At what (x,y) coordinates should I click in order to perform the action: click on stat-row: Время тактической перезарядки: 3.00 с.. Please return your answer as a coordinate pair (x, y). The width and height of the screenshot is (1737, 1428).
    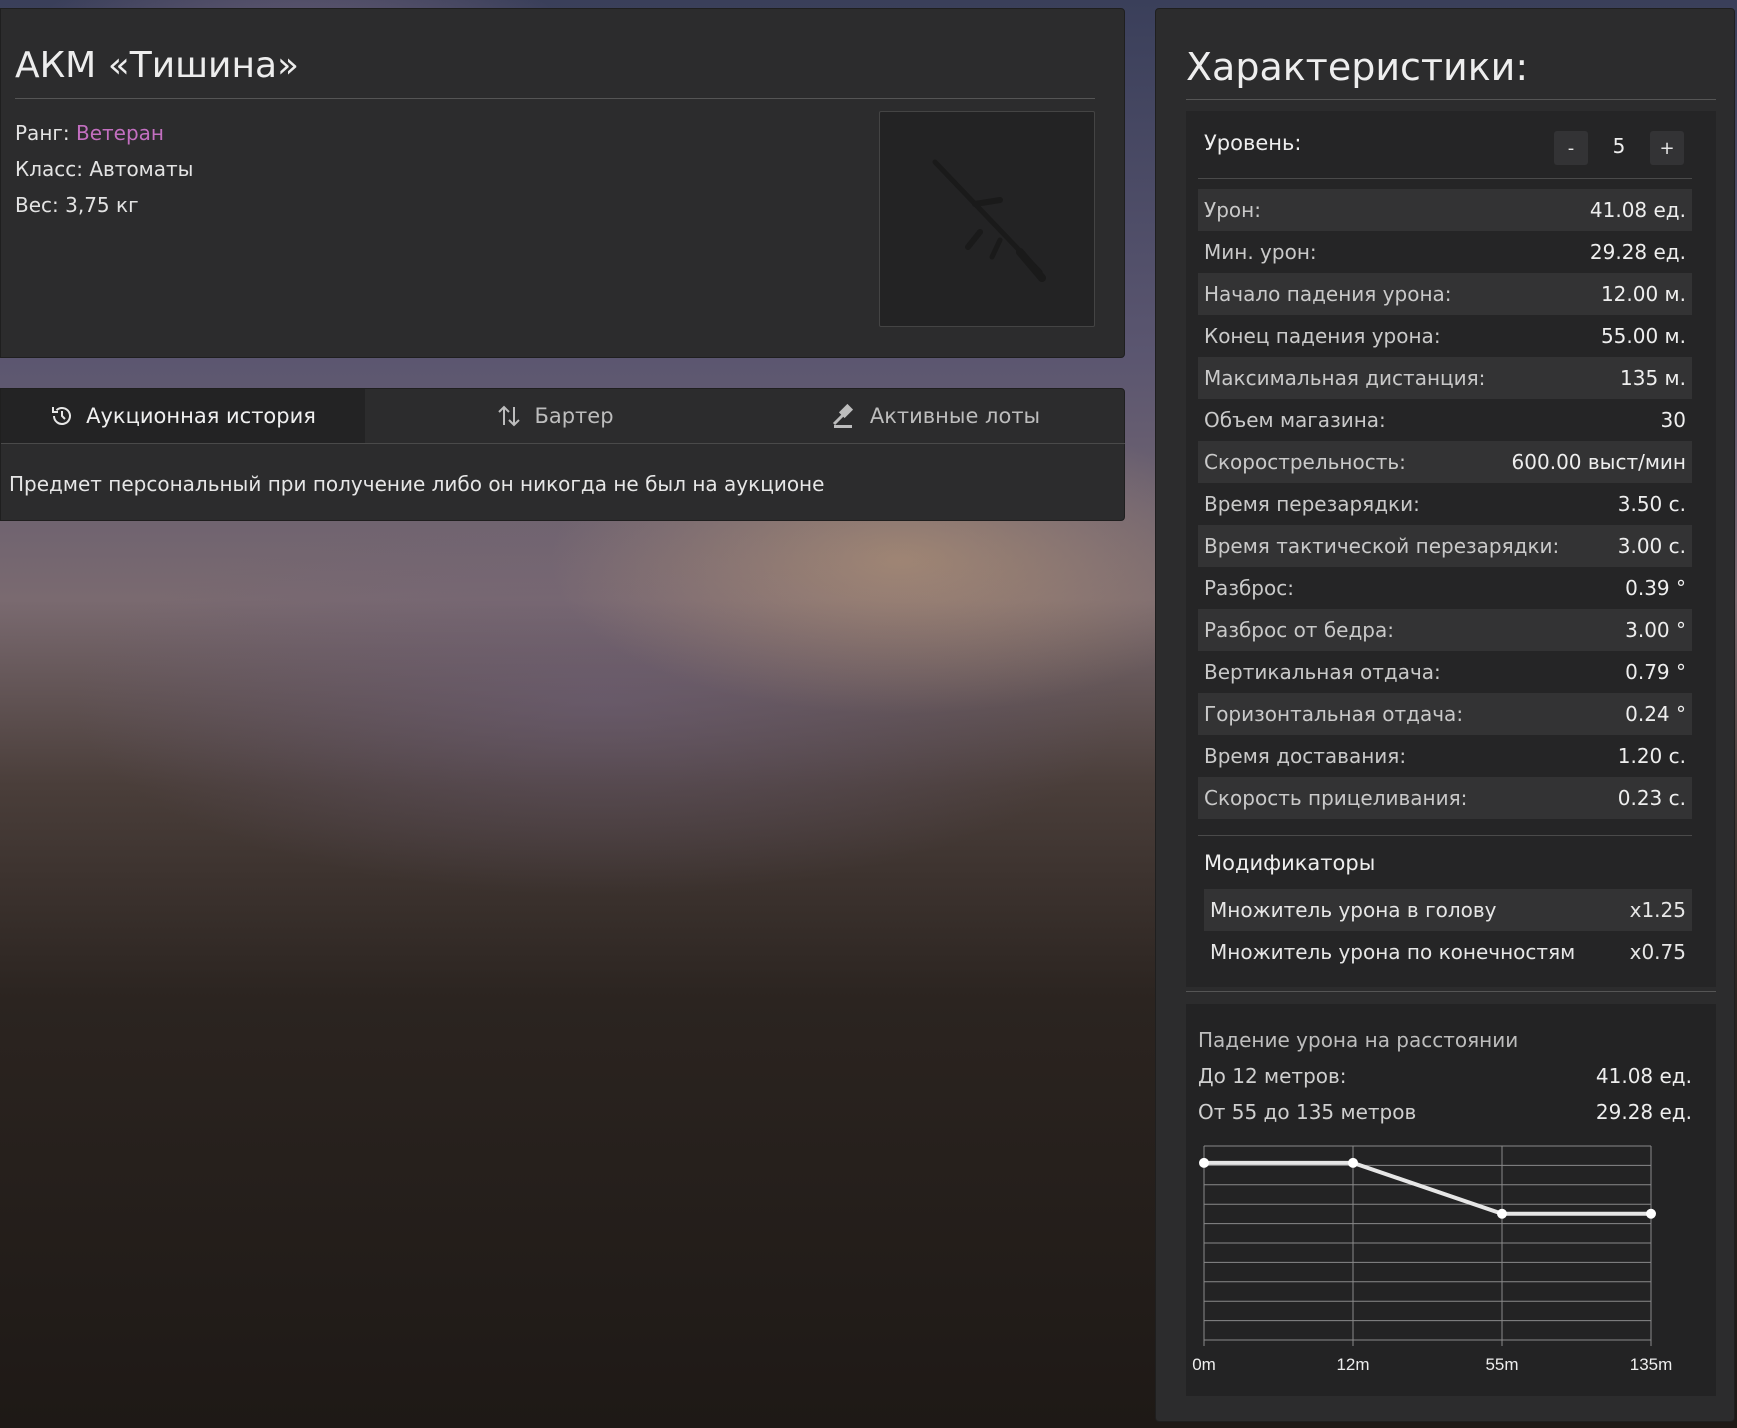
    Looking at the image, I should click on (1445, 546).